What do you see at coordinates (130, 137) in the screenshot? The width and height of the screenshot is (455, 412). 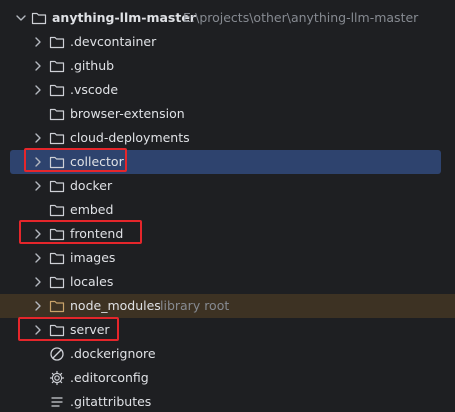 I see `tree-item-label: cloud-deployments` at bounding box center [130, 137].